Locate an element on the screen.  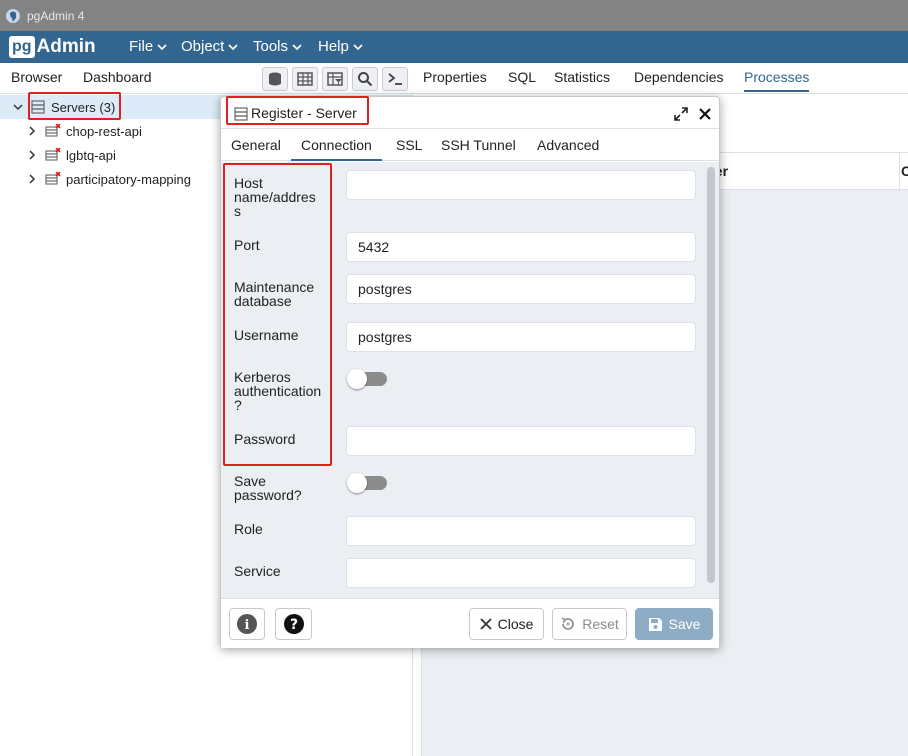
scrollbar-thumb is located at coordinates (711, 375).